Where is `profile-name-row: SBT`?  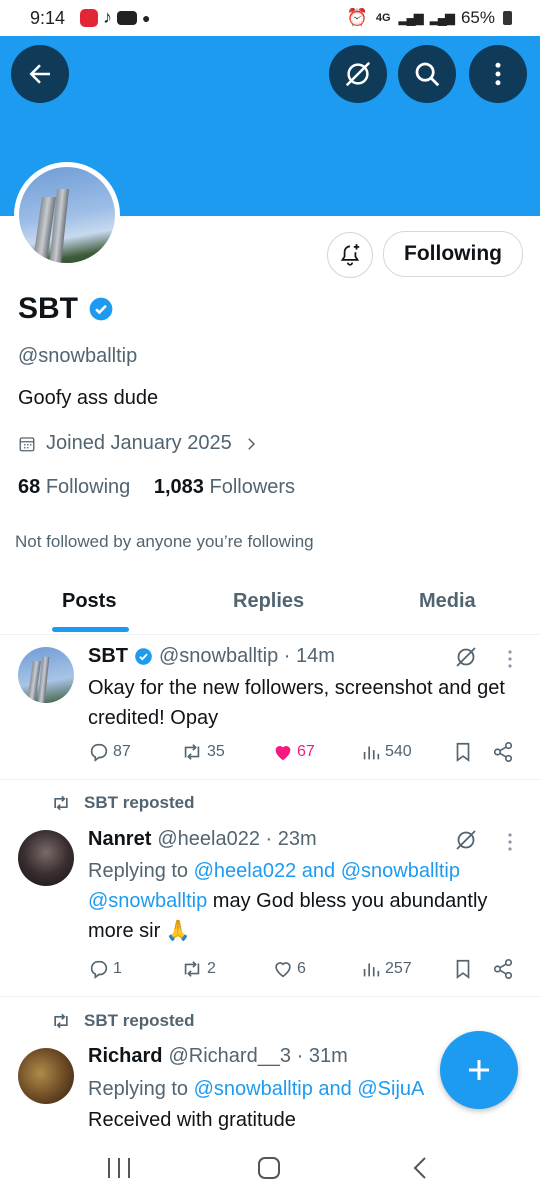
profile-name-row: SBT is located at coordinates (66, 309).